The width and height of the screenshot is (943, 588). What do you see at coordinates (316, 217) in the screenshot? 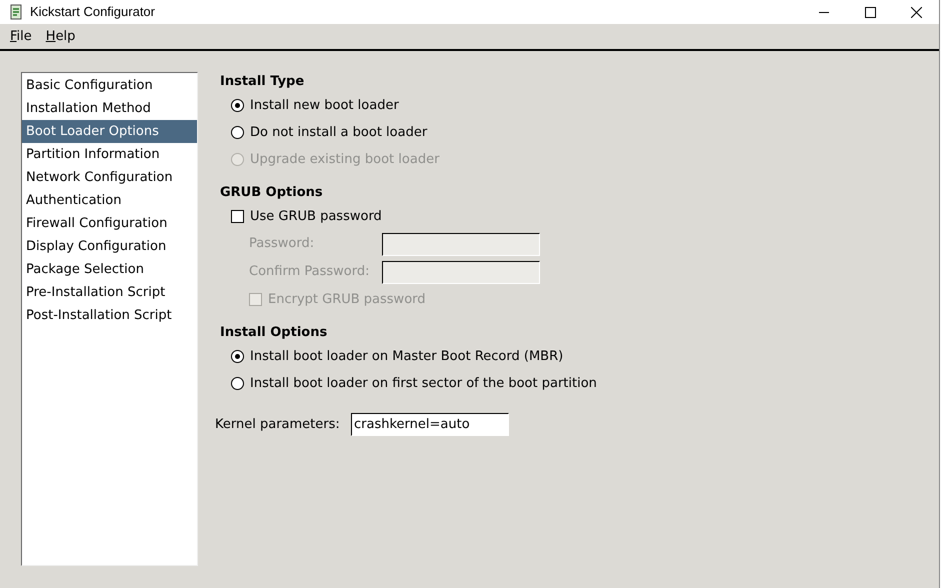
I see `checkbox-label: Use GRUB password` at bounding box center [316, 217].